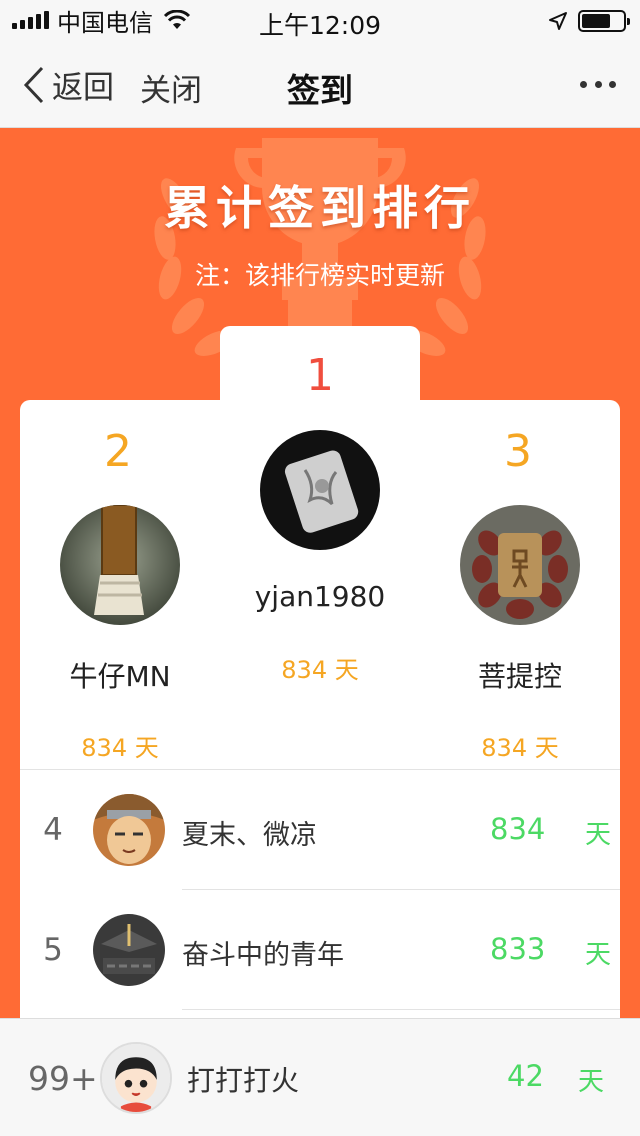  I want to click on my-days-unit: 天, so click(591, 1082).